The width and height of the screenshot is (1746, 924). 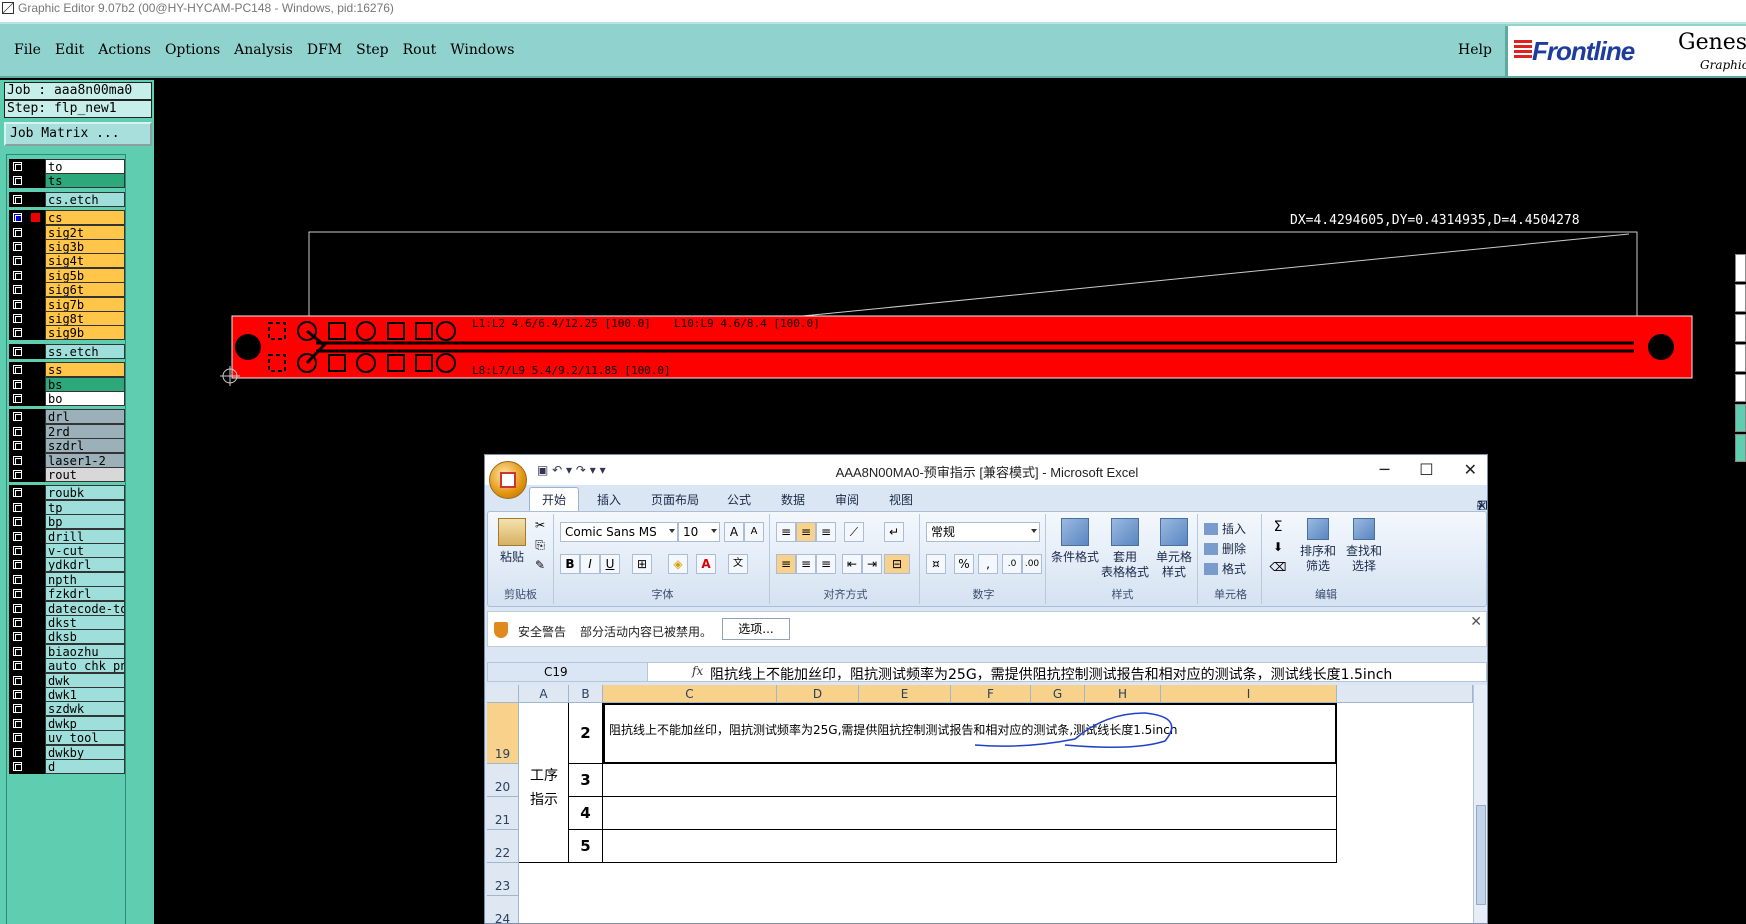 What do you see at coordinates (85, 460) in the screenshot?
I see `layer-name: laser1-2` at bounding box center [85, 460].